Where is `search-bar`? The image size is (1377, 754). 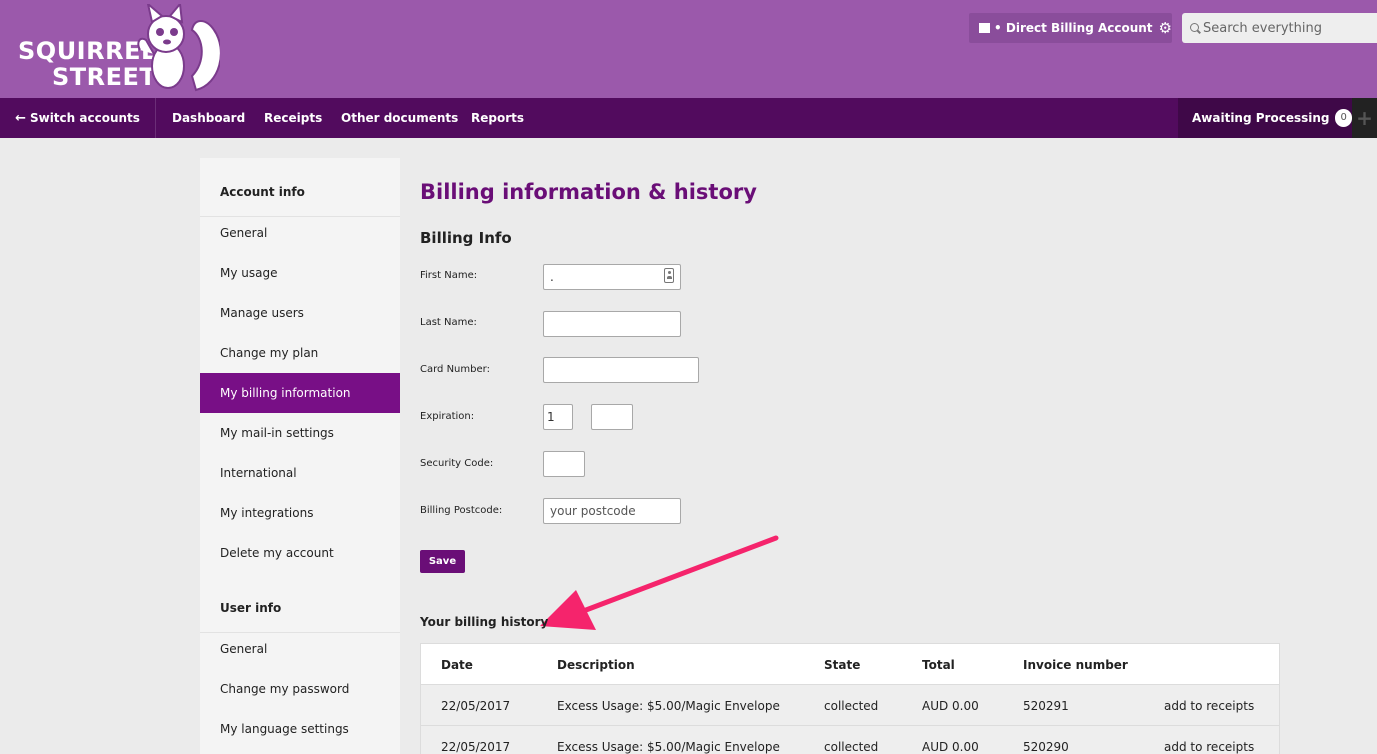 search-bar is located at coordinates (1279, 28).